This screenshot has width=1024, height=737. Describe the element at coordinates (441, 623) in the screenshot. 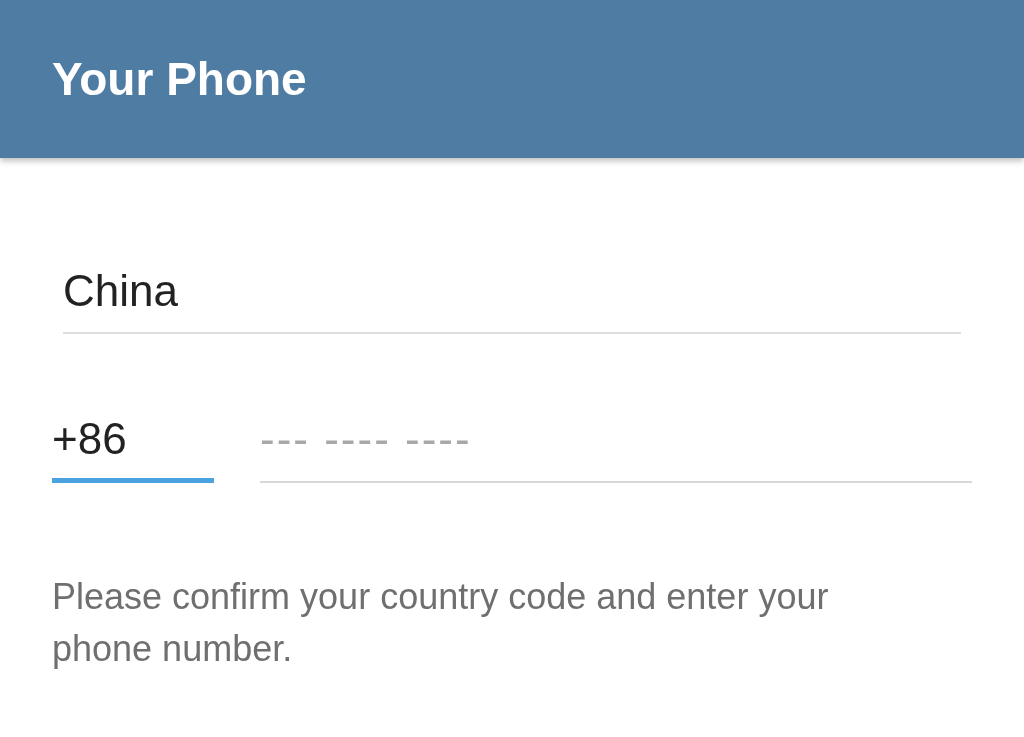

I see `instruction-text: Please confirm your country code and enter your phone number.` at that location.